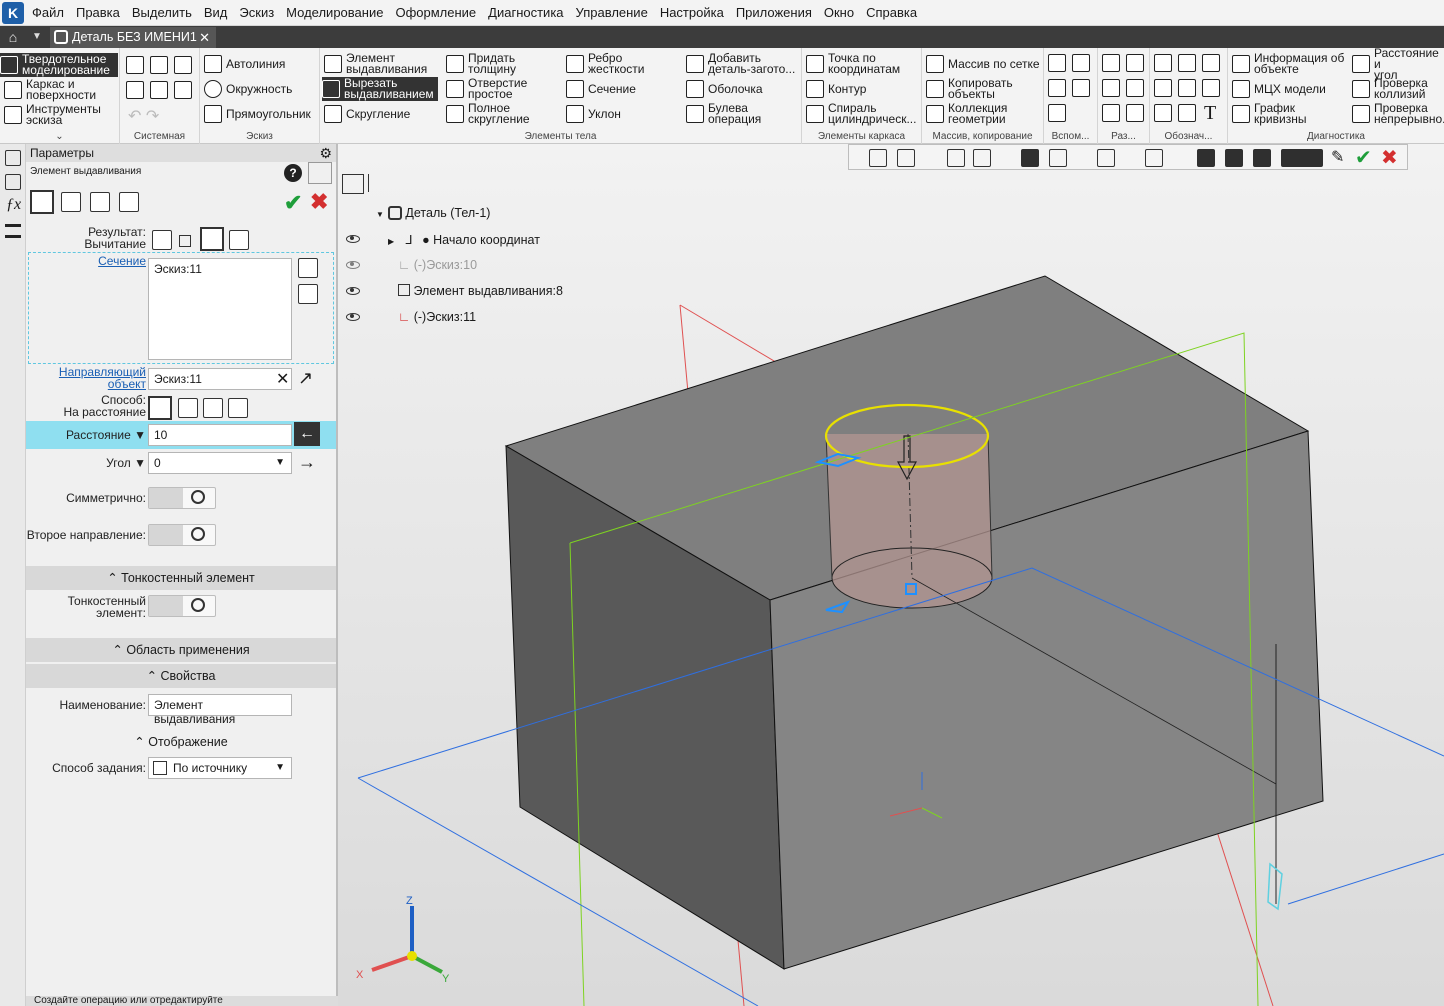  I want to click on variables-icon: ƒx, so click(13, 205).